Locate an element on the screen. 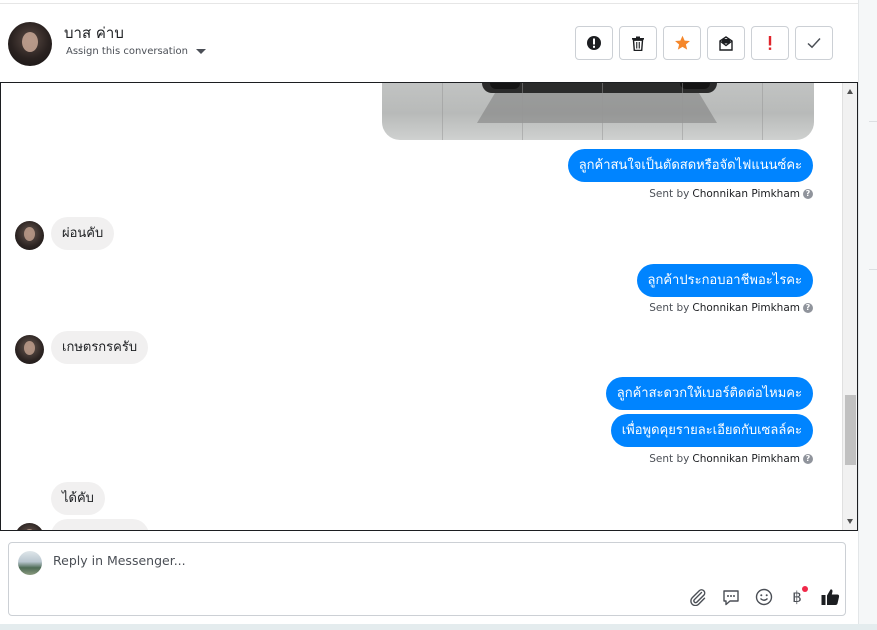 The image size is (877, 630). mark-spam-button is located at coordinates (770, 43).